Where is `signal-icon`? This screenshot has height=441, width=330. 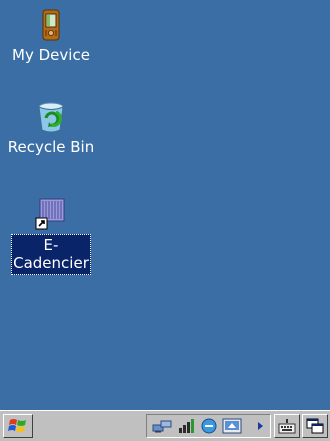 signal-icon is located at coordinates (187, 426).